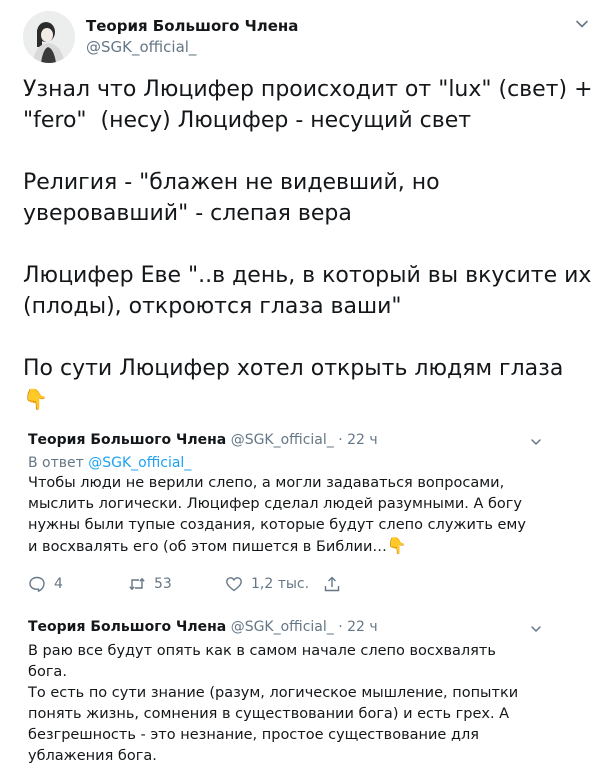 This screenshot has height=783, width=605. I want to click on reply-icon, so click(37, 584).